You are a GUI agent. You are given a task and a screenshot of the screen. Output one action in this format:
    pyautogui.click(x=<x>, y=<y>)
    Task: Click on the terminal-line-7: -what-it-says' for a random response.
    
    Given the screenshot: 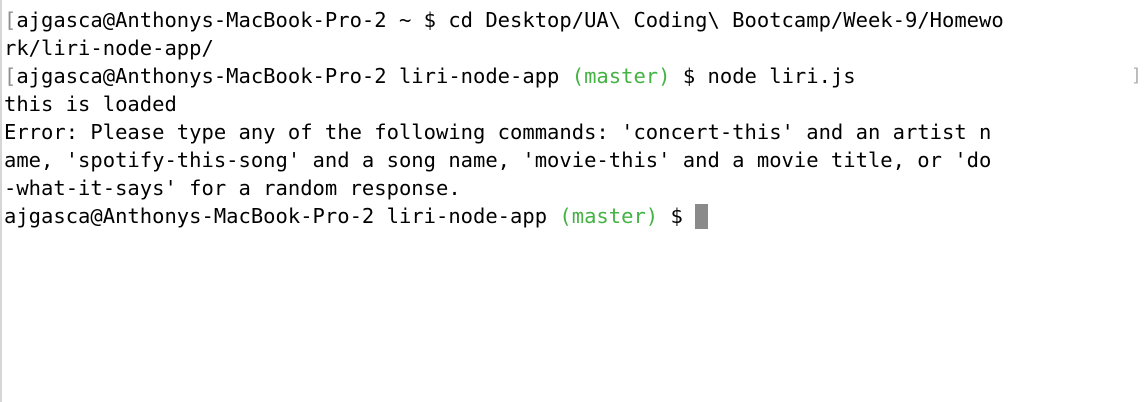 What is the action you would take?
    pyautogui.click(x=232, y=188)
    